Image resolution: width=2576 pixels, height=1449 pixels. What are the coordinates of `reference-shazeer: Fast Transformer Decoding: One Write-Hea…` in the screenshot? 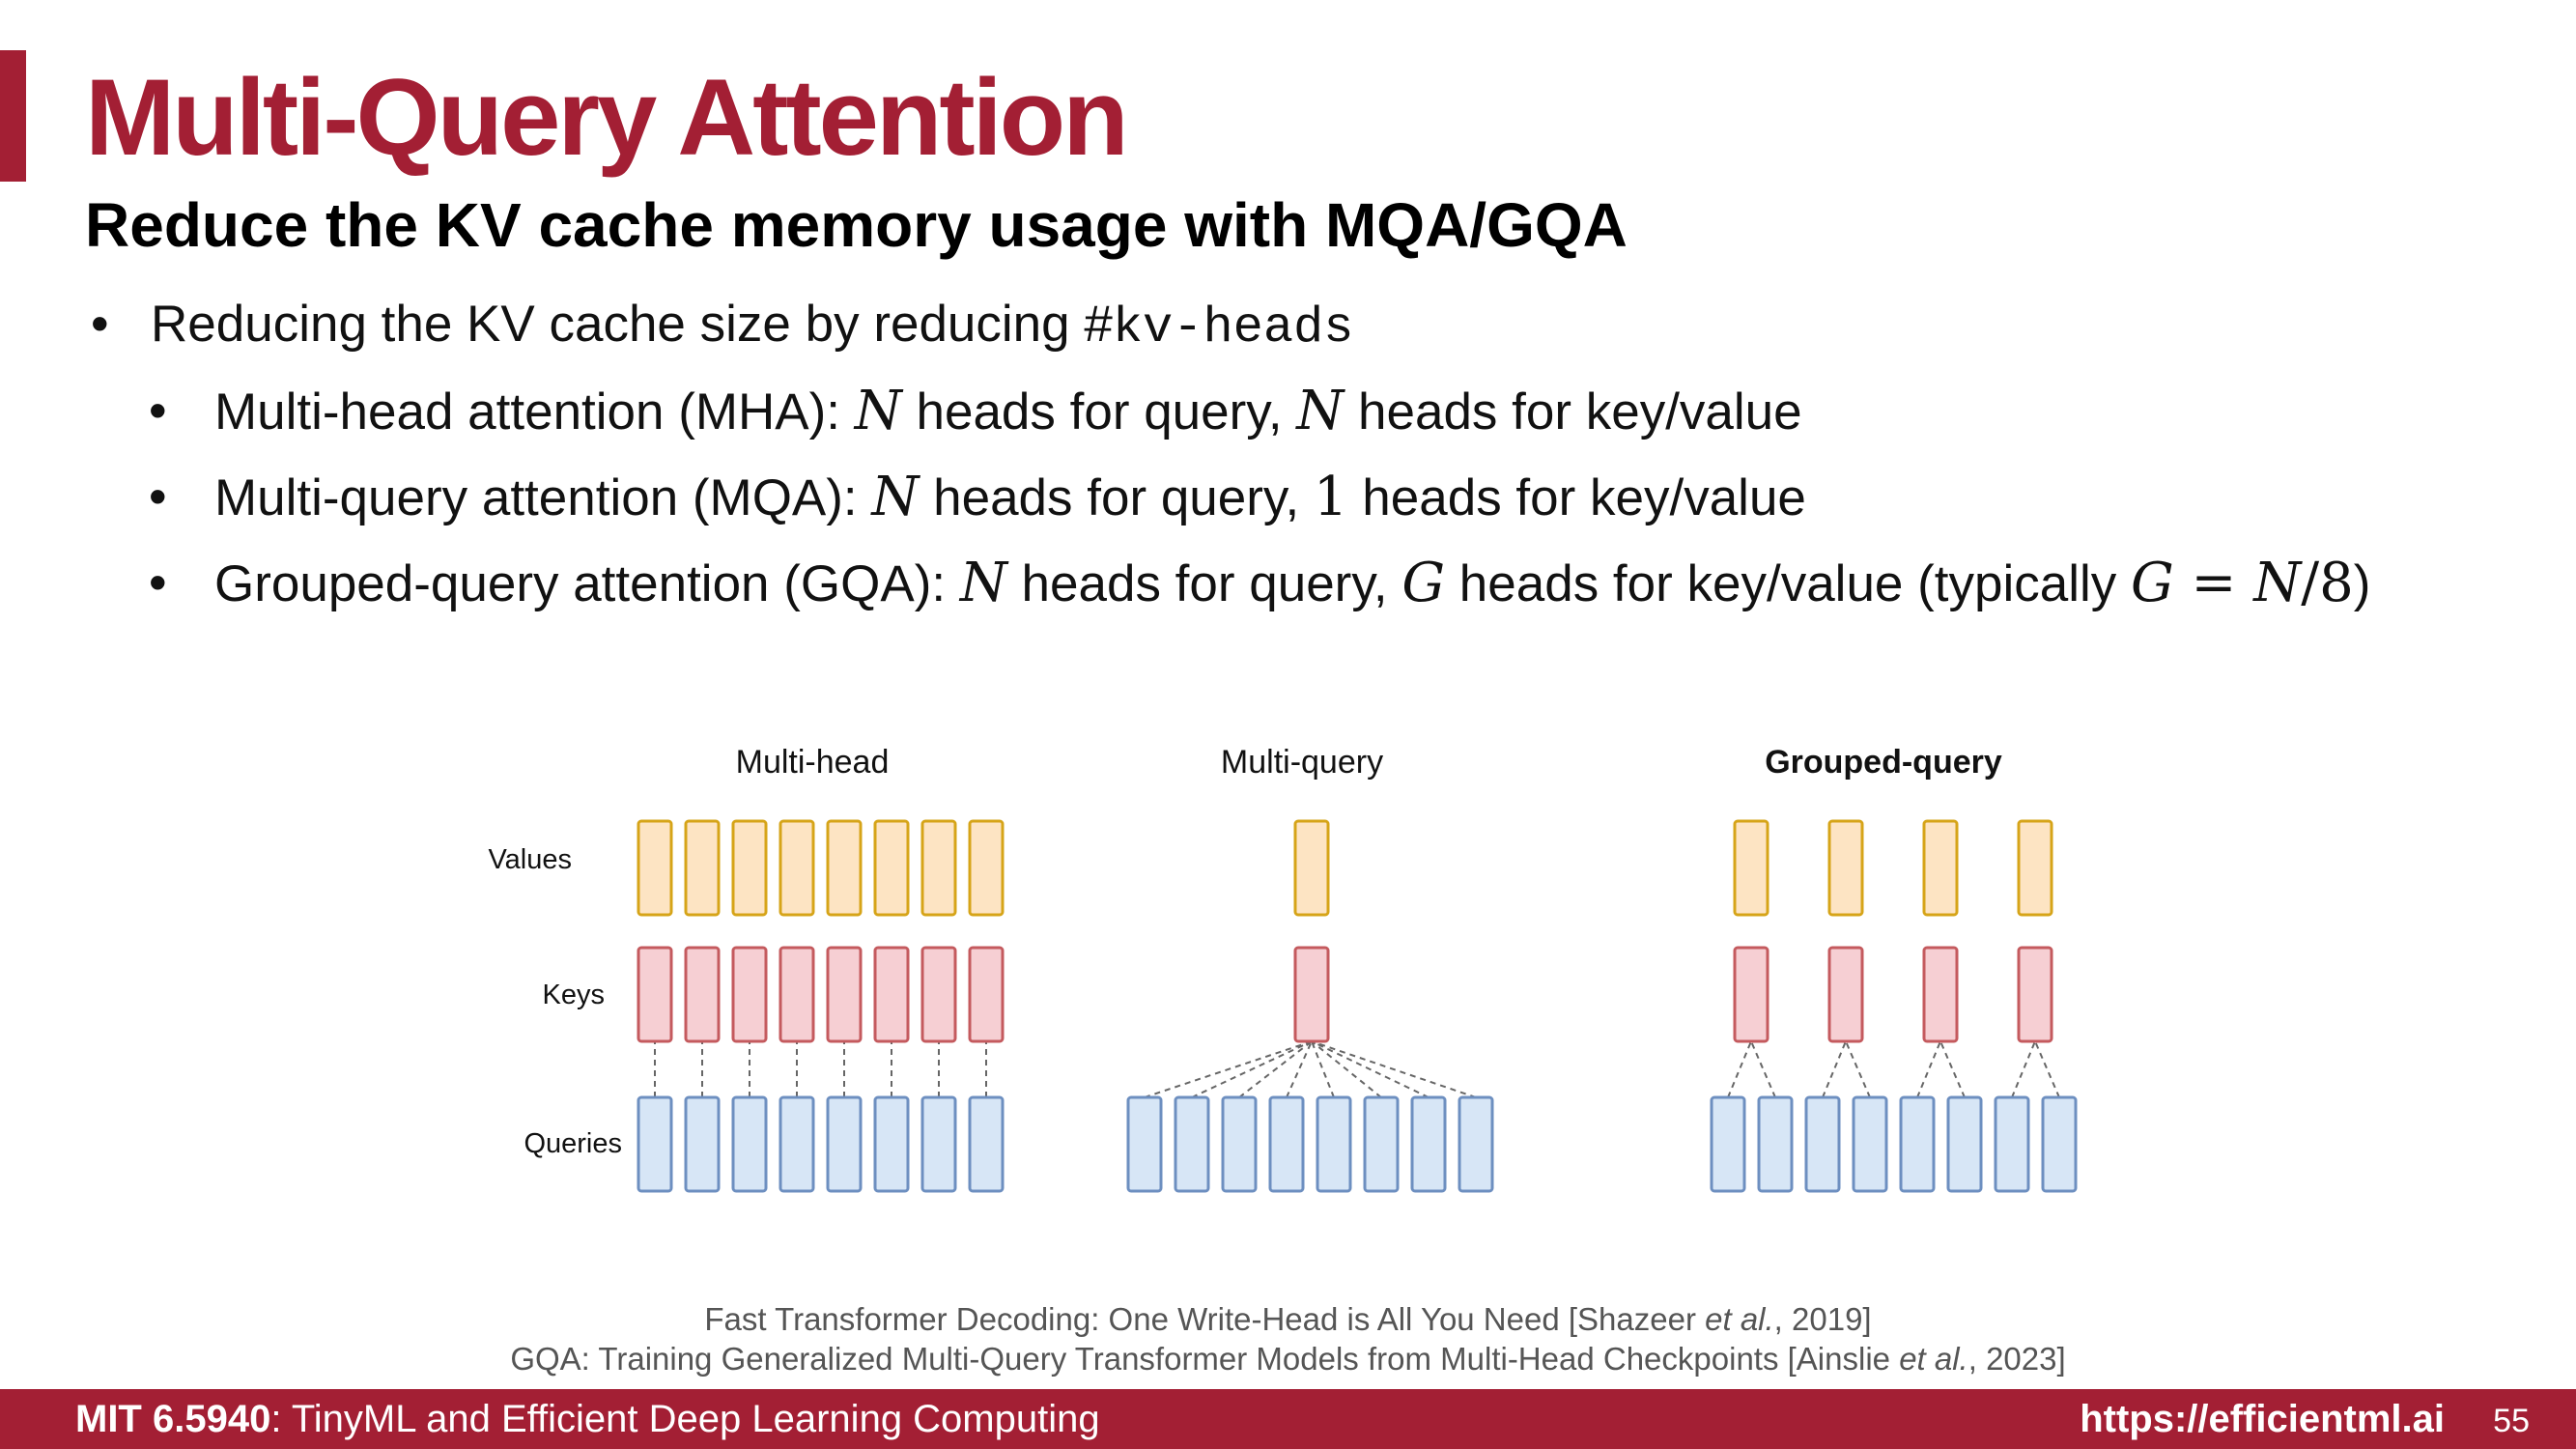 It's located at (1288, 1319).